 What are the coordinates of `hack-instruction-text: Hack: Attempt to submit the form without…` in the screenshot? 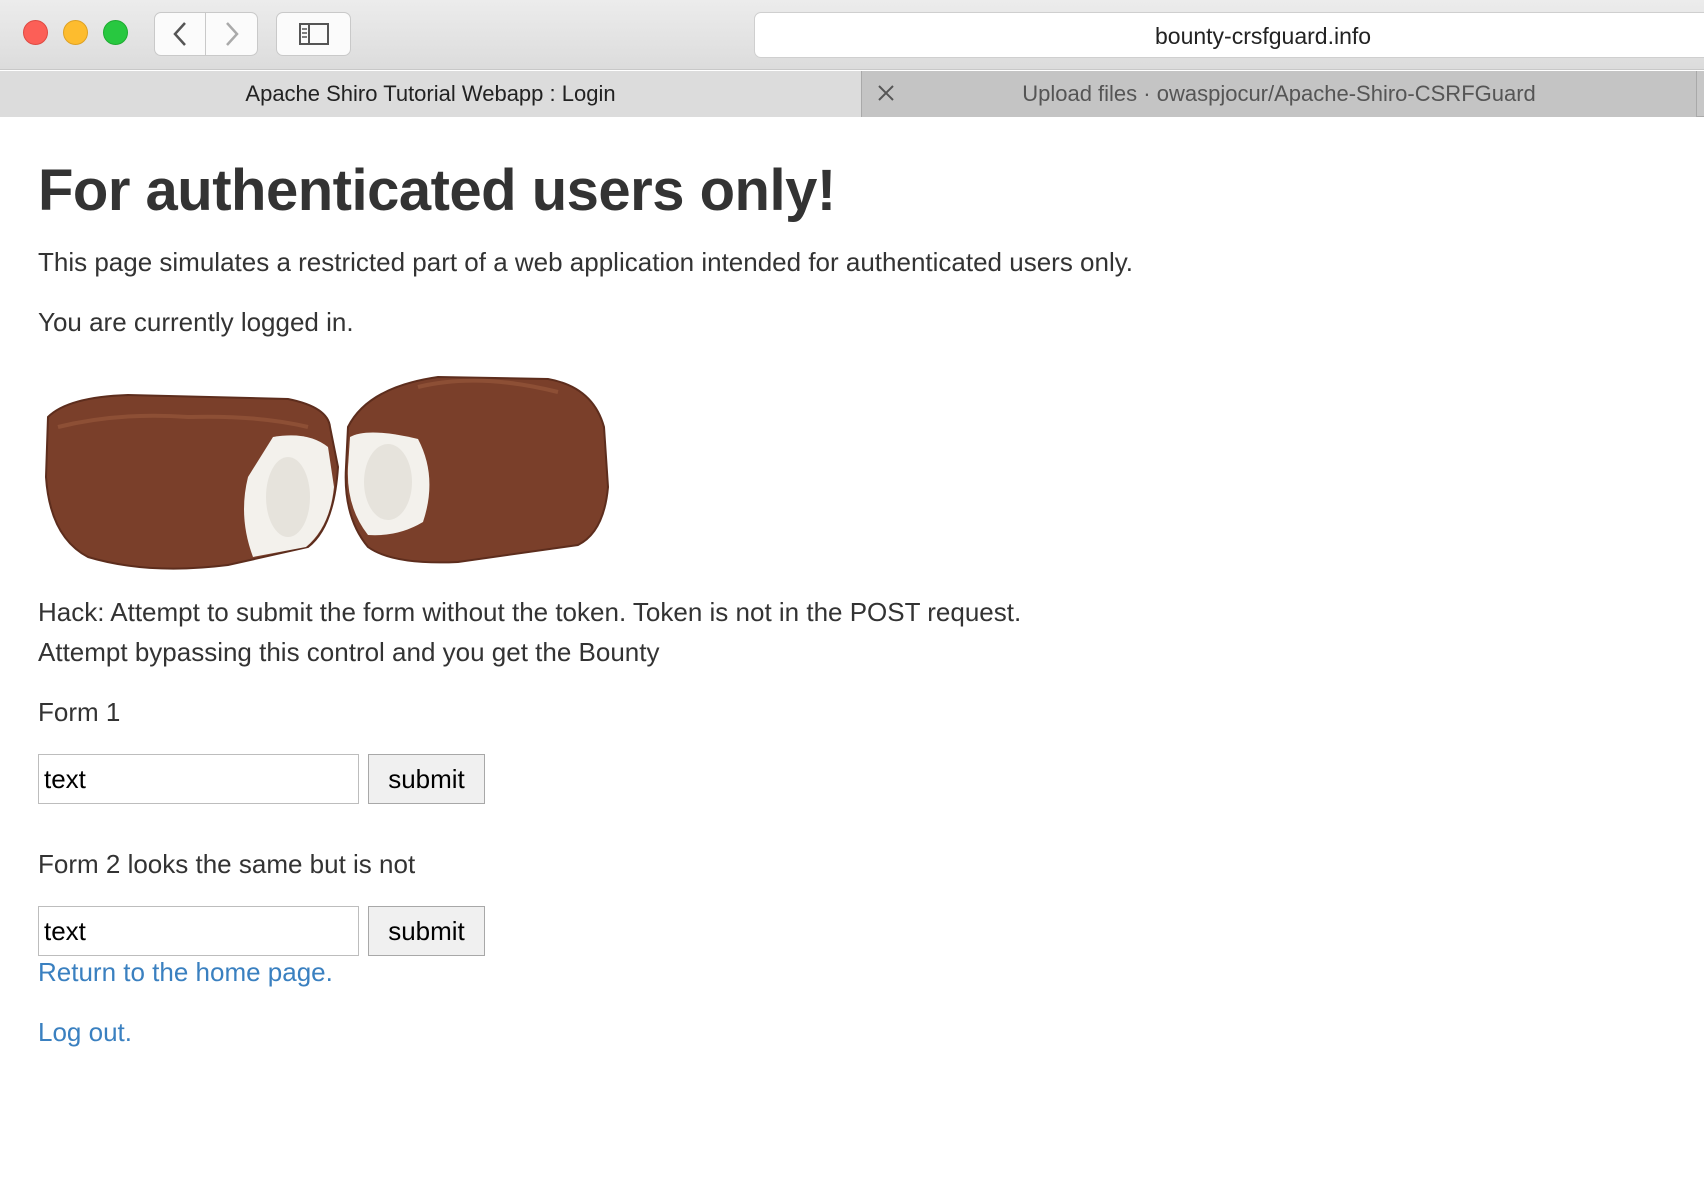 It's located at (530, 612).